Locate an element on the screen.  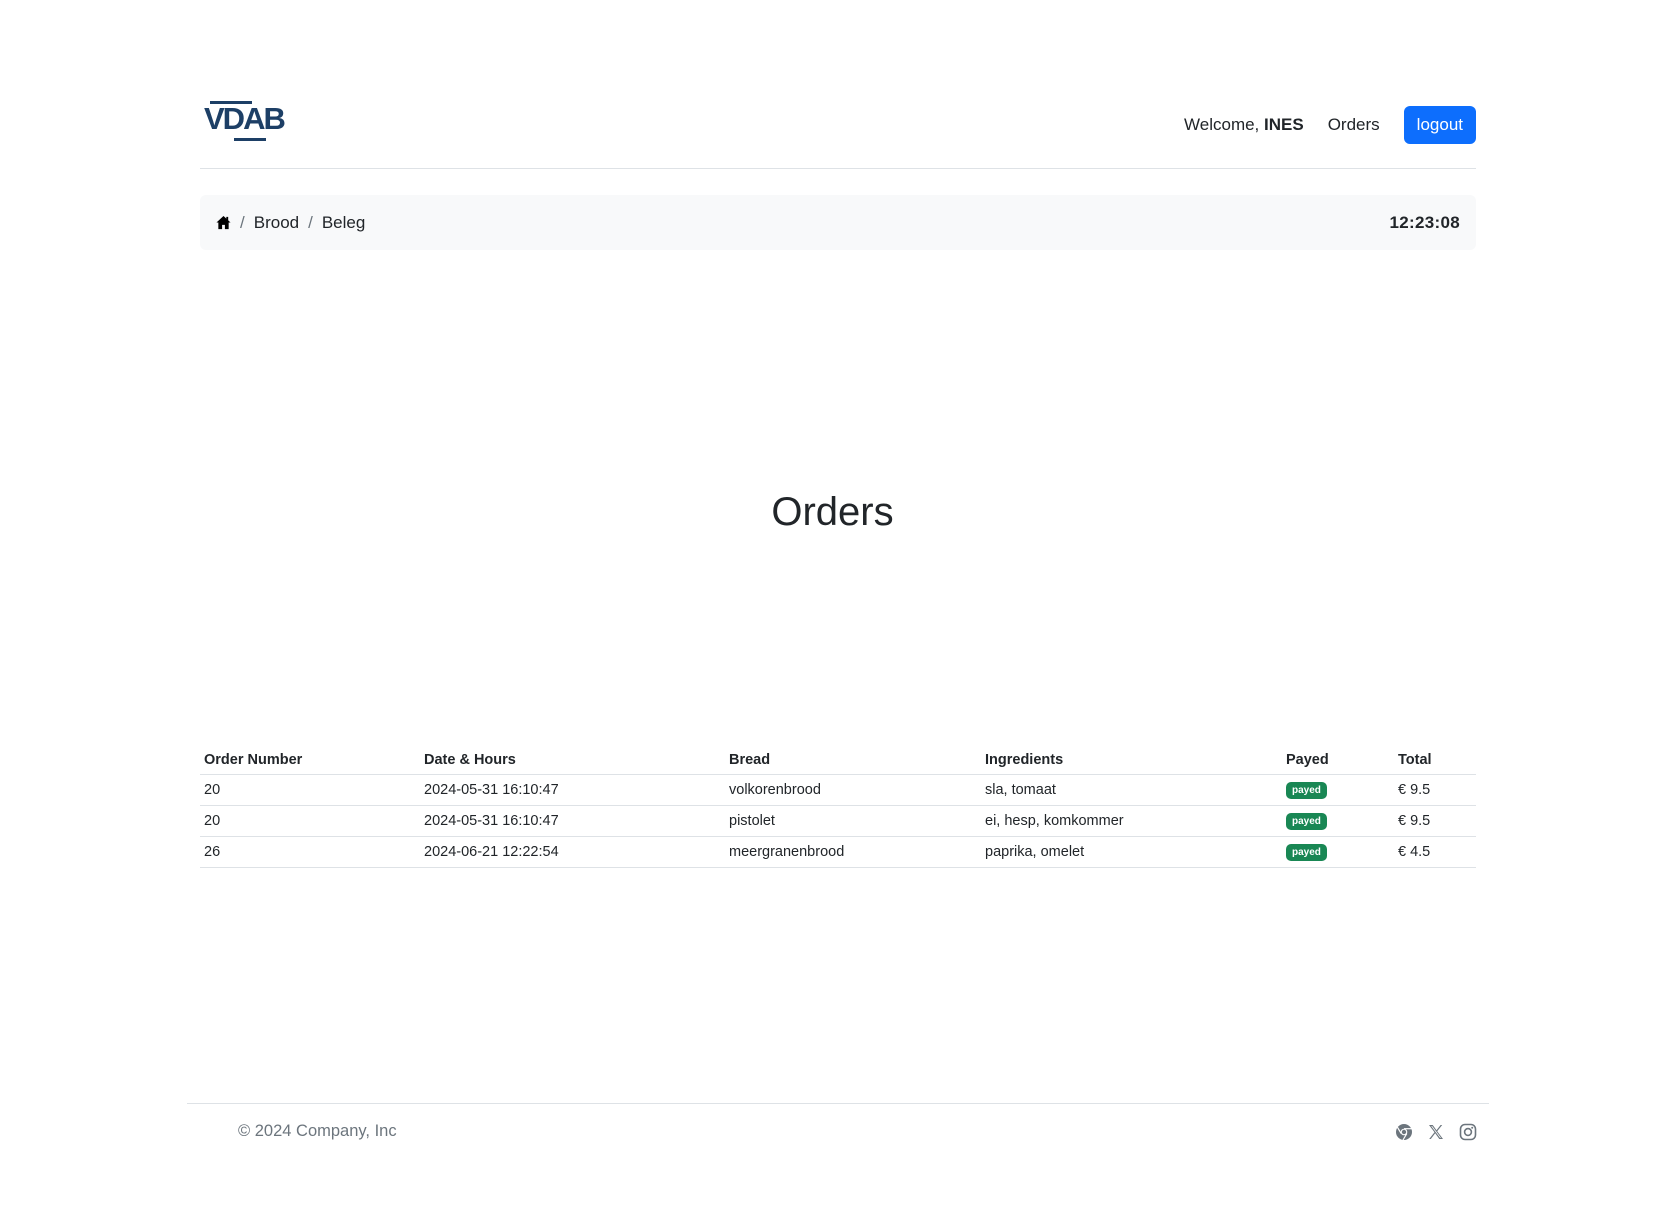
breadcrumb-bar: / Brood / Beleg 12:23:08 is located at coordinates (838, 222).